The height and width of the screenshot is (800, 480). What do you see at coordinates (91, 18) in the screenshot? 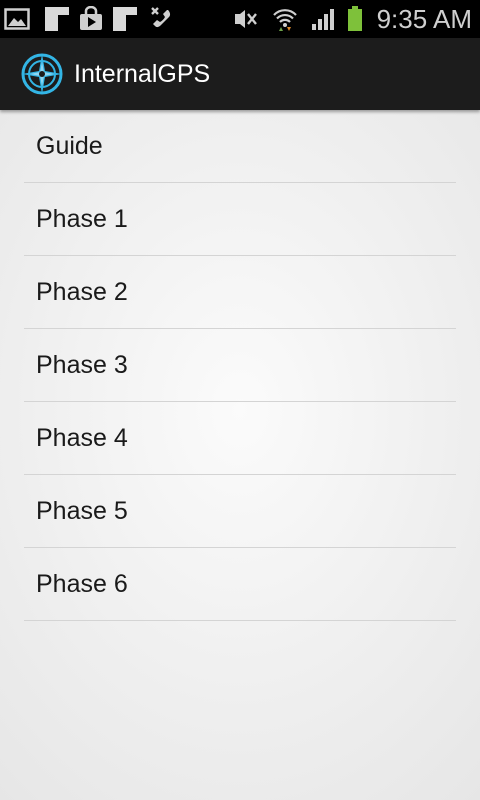
I see `shopping-bag-icon` at bounding box center [91, 18].